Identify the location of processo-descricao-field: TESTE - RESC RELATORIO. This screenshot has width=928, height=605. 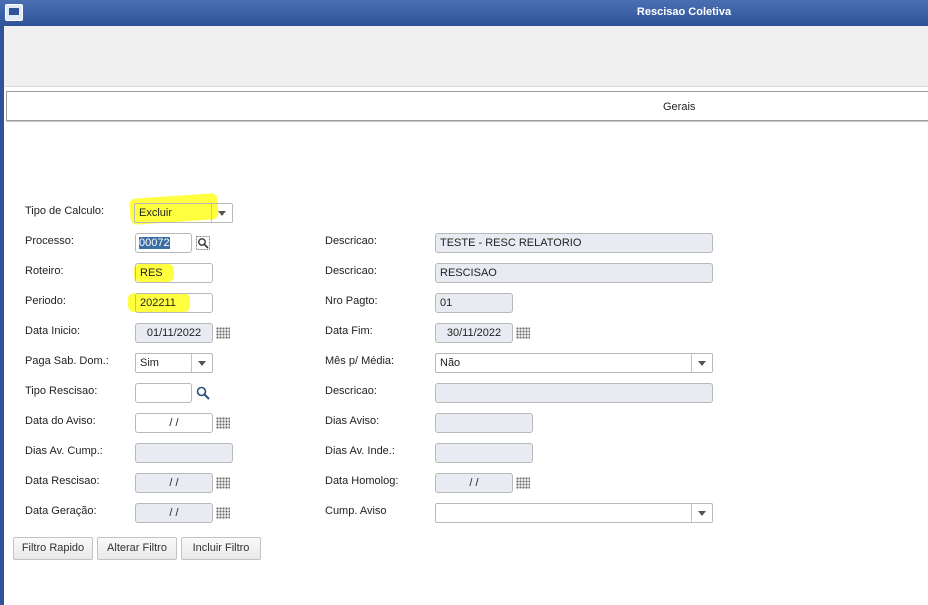
(574, 243).